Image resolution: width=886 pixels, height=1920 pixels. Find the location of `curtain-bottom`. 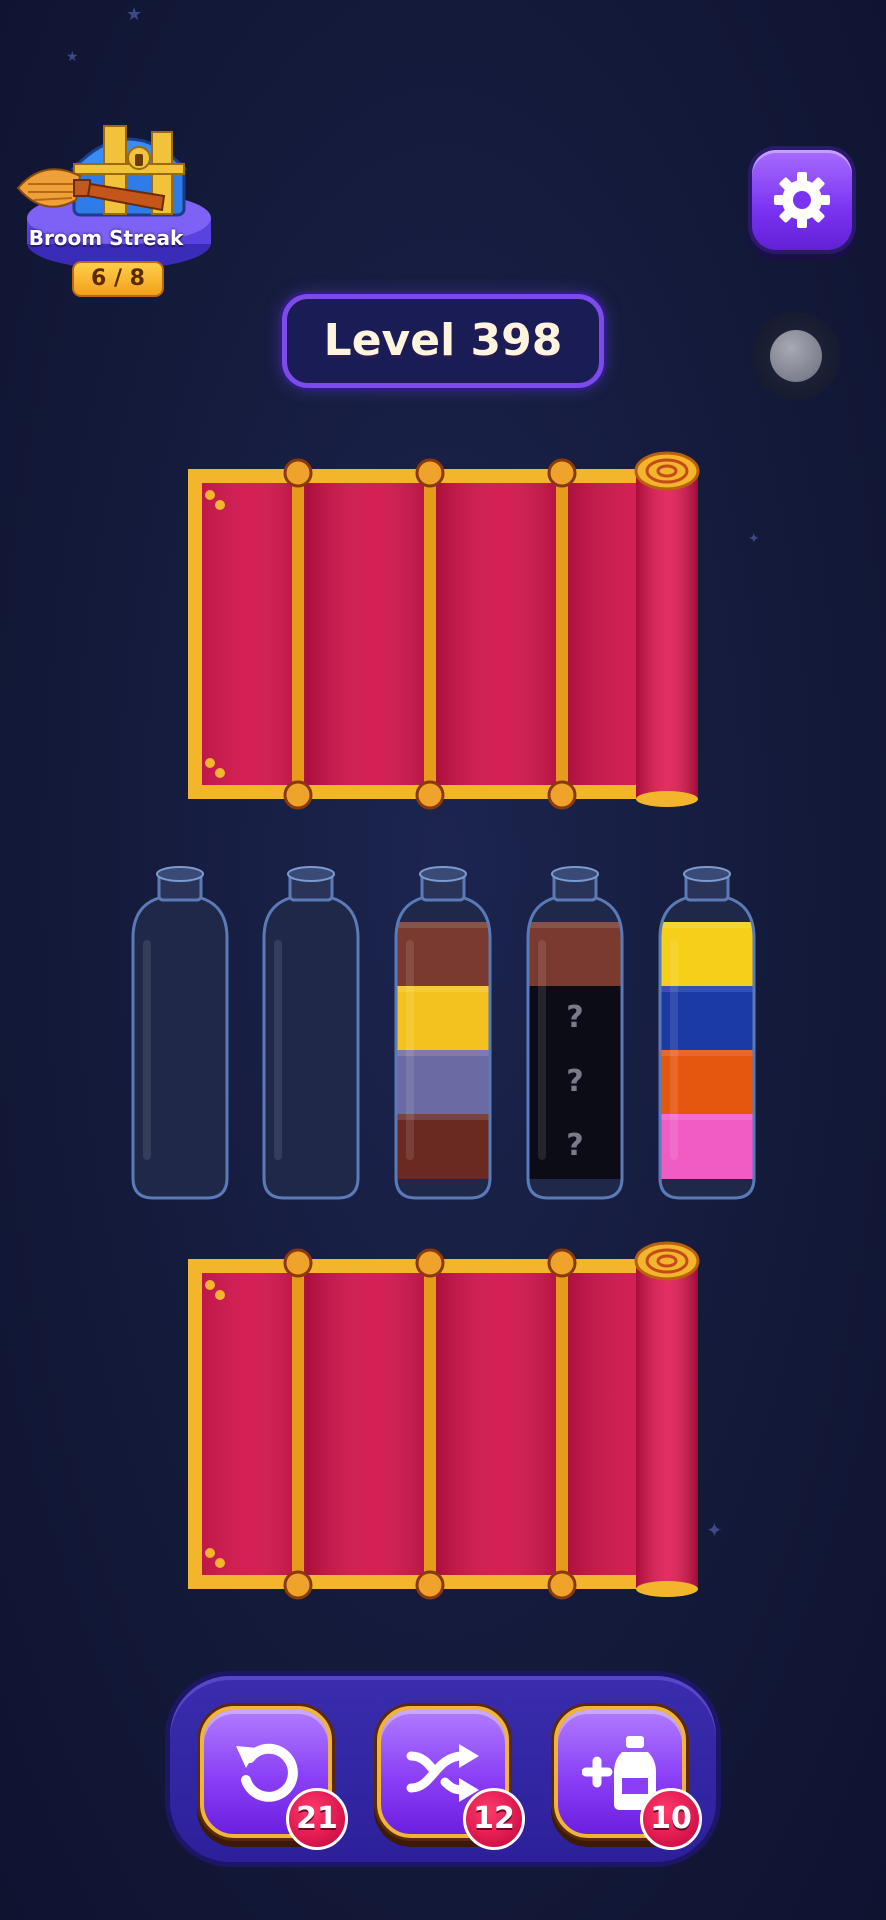

curtain-bottom is located at coordinates (444, 1420).